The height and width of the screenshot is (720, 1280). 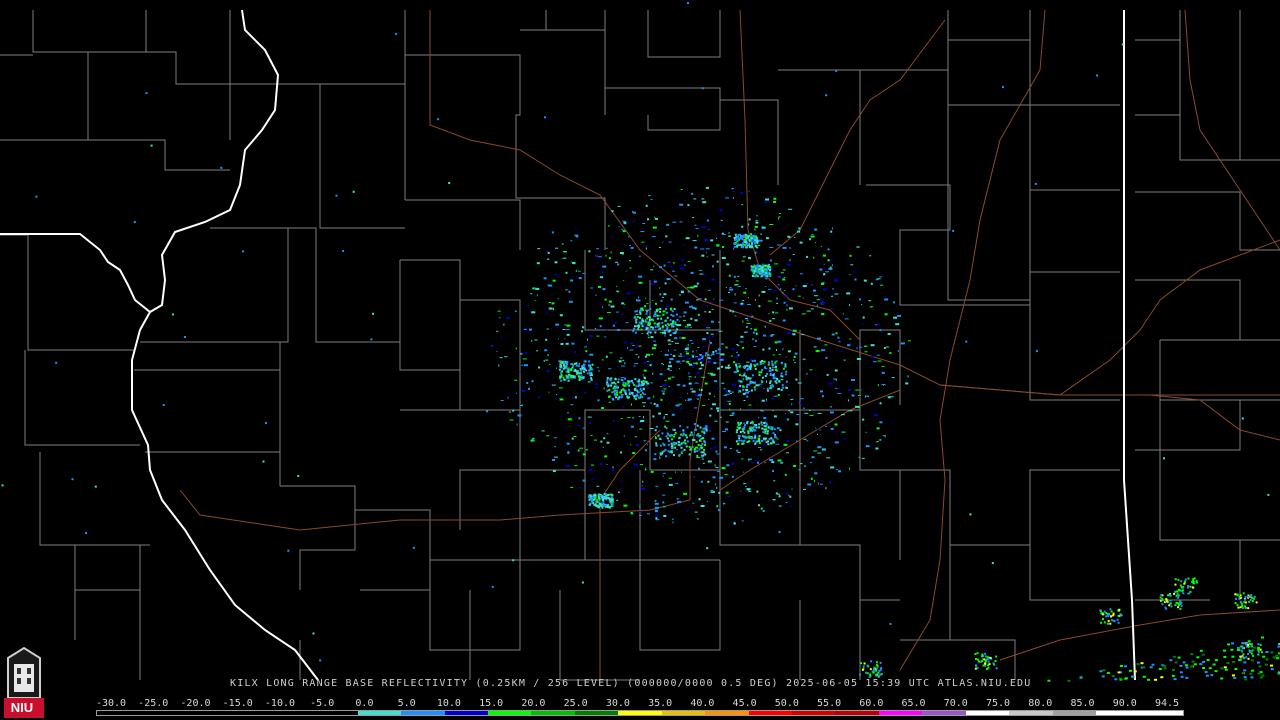 I want to click on scale-label: 45.0, so click(x=744, y=703).